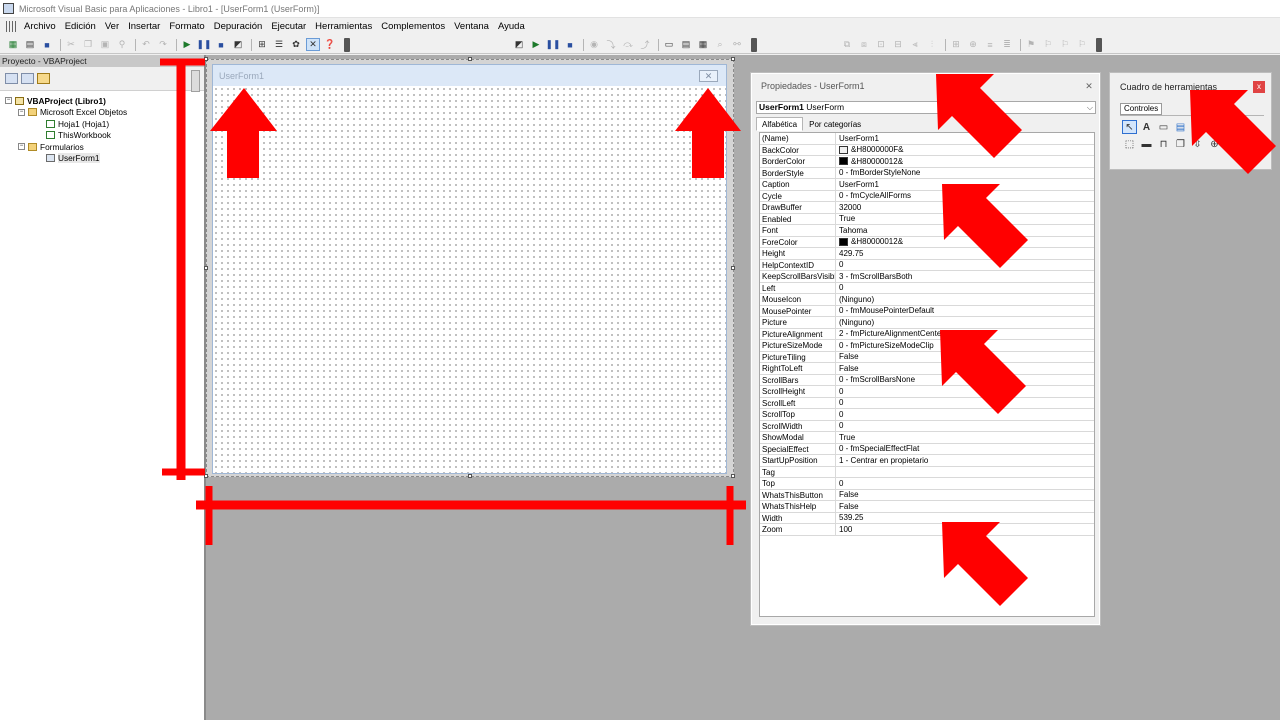  Describe the element at coordinates (927, 150) in the screenshot. I see `property-row: BackColor &H8000000F&` at that location.